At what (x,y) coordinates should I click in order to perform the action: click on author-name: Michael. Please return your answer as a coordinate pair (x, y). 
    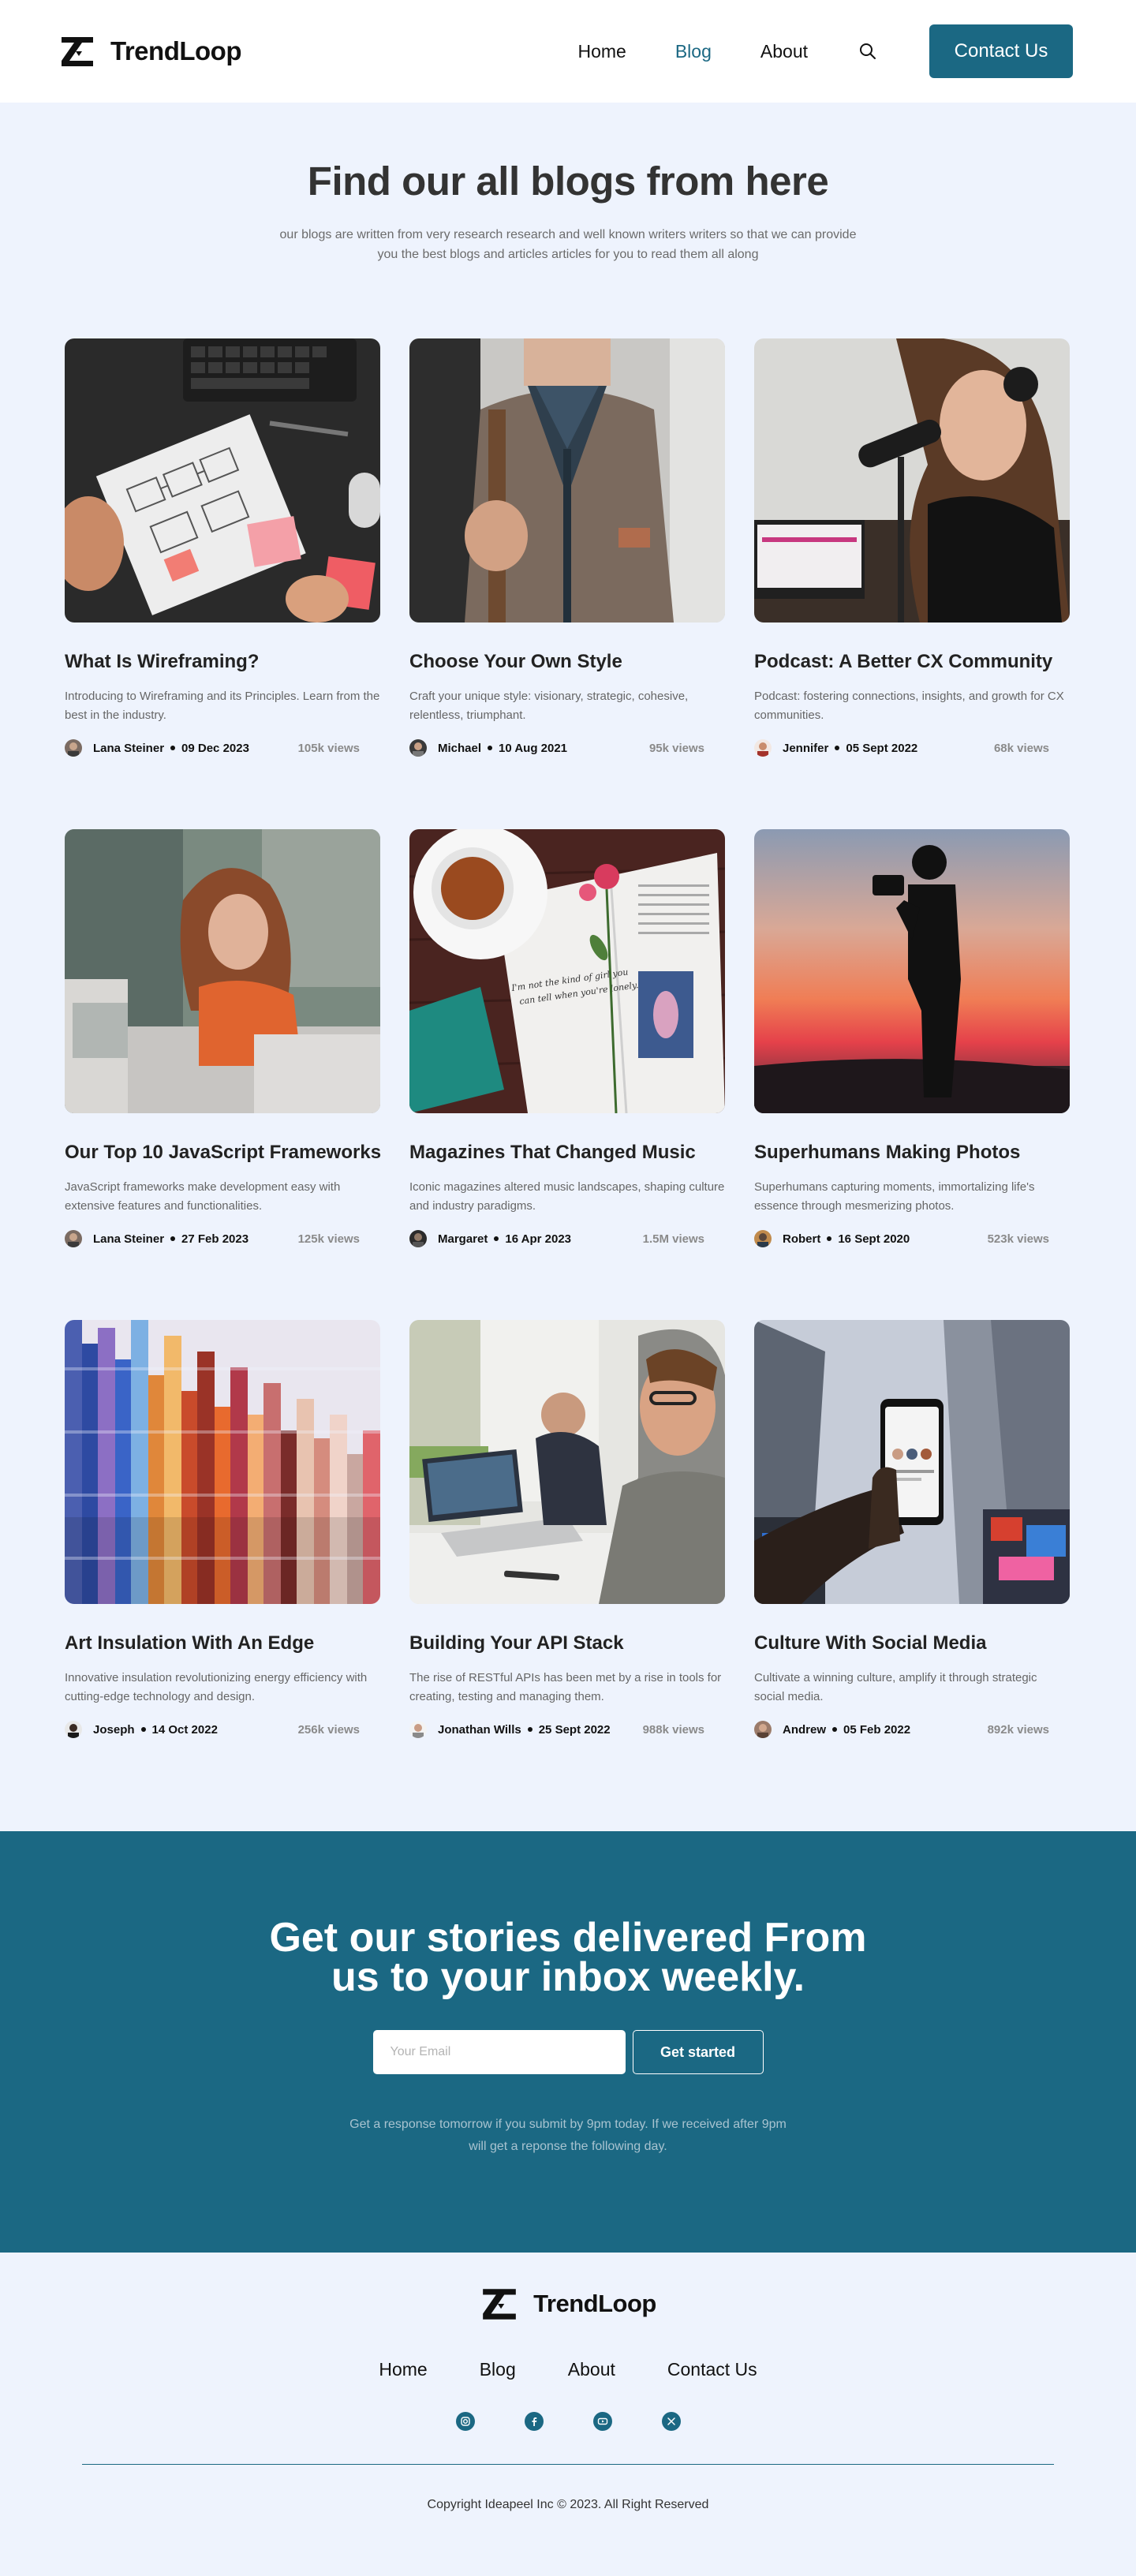
    Looking at the image, I should click on (459, 748).